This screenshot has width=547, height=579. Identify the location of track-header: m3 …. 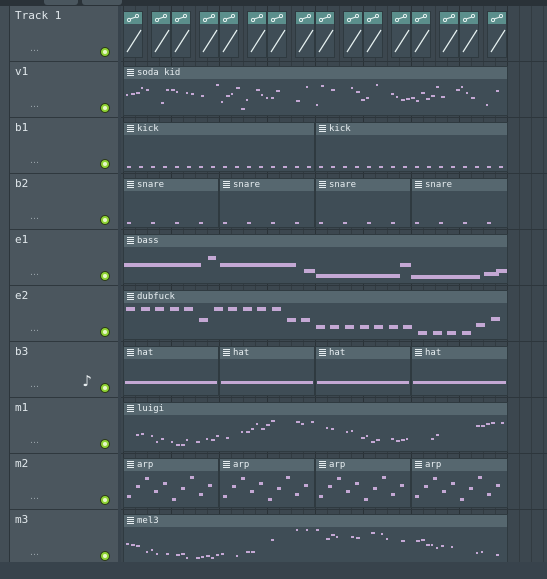
(64, 538).